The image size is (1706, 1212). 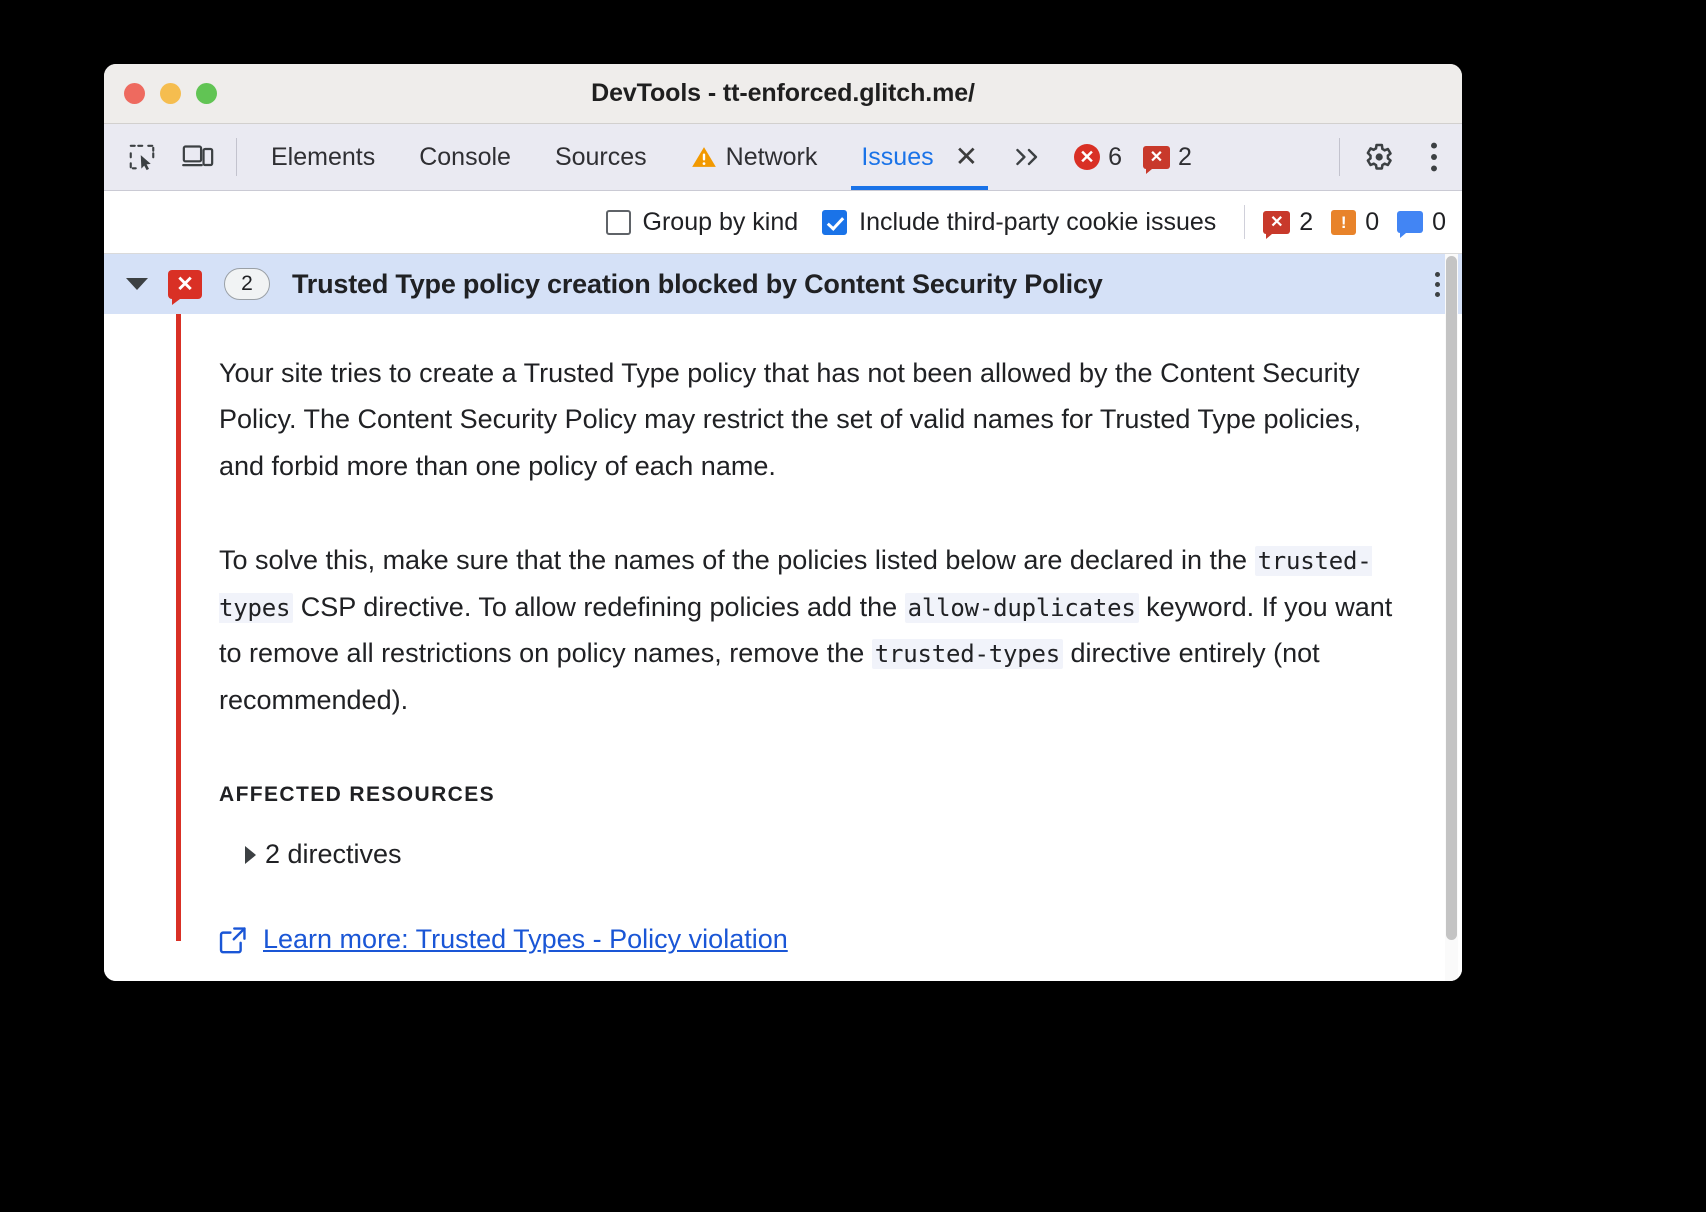 What do you see at coordinates (1087, 157) in the screenshot?
I see `error-circle-icon: ✕` at bounding box center [1087, 157].